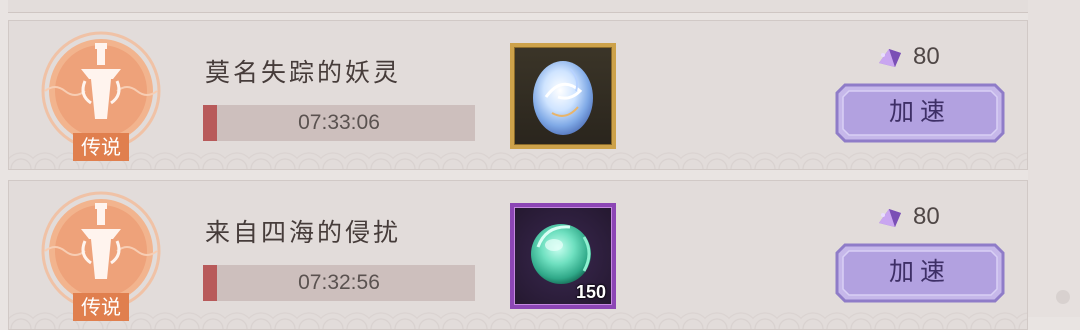 The image size is (1080, 330). Describe the element at coordinates (303, 232) in the screenshot. I see `quest-title: 来自四海的侵扰` at that location.